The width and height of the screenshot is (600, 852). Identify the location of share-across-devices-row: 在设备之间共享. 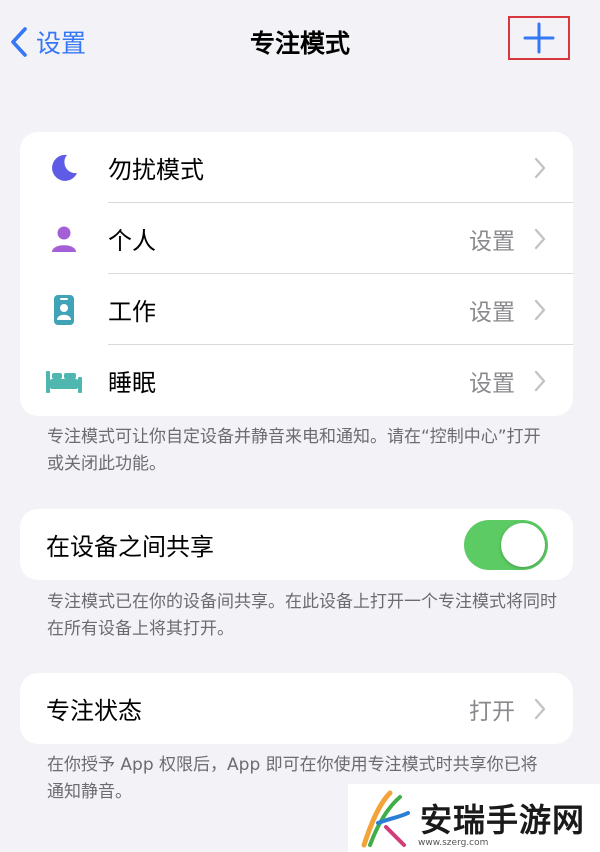
(296, 544).